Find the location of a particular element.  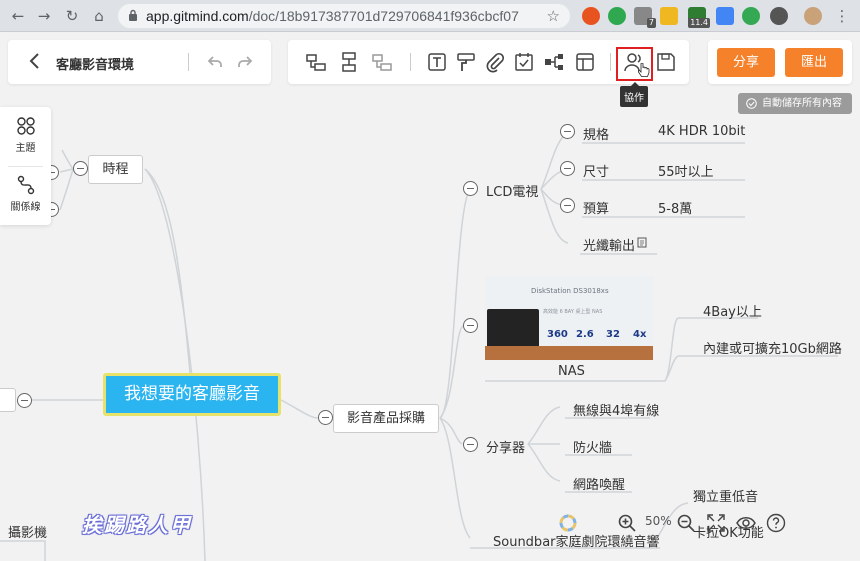

redo-icon is located at coordinates (245, 62).